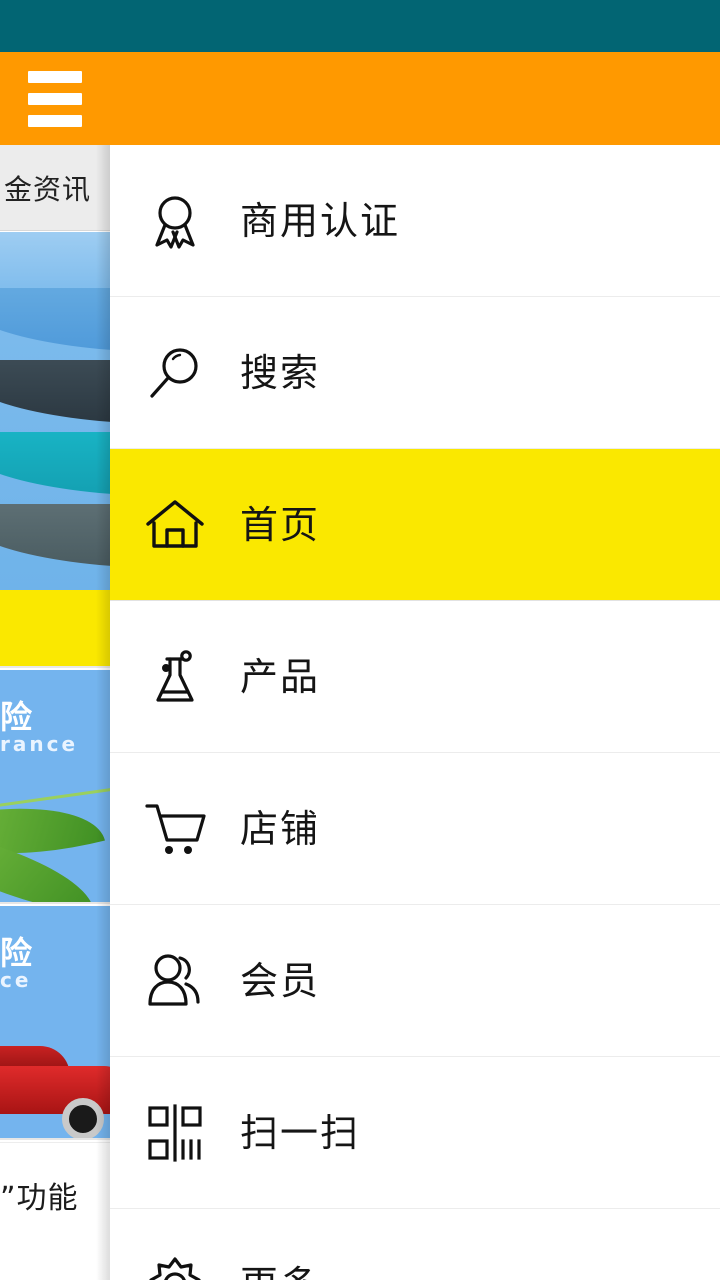 Image resolution: width=720 pixels, height=1280 pixels. I want to click on status-bar, so click(360, 26).